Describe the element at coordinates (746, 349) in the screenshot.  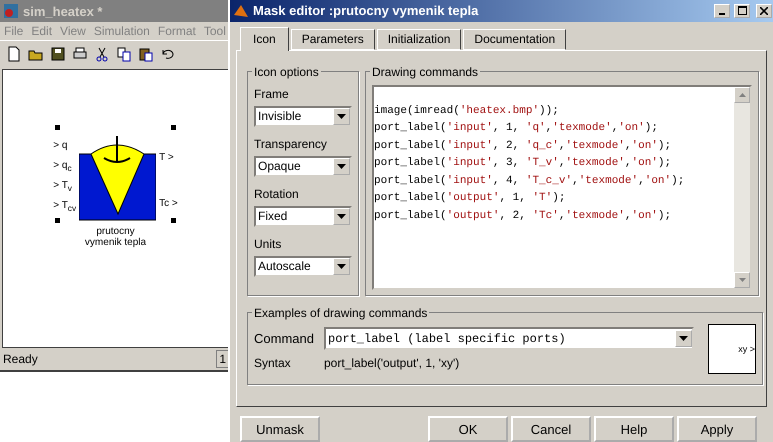
I see `preview-port-label: xy >` at that location.